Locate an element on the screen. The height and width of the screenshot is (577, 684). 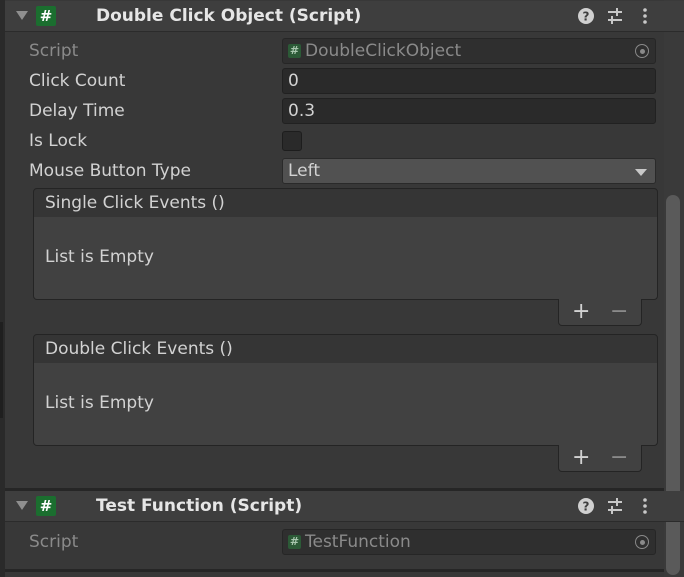
mouse-button-type-label: Mouse Button Type is located at coordinates (110, 171).